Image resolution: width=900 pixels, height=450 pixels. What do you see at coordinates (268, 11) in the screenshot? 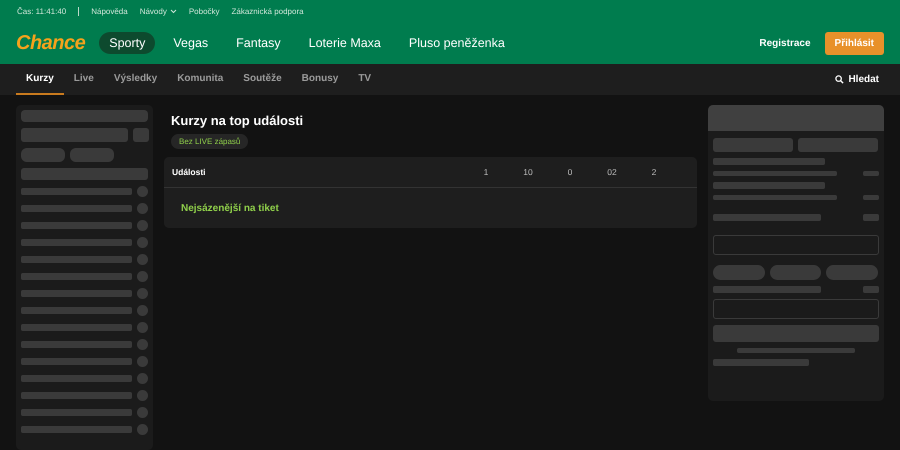
I see `top-link: Zákaznická podpora` at bounding box center [268, 11].